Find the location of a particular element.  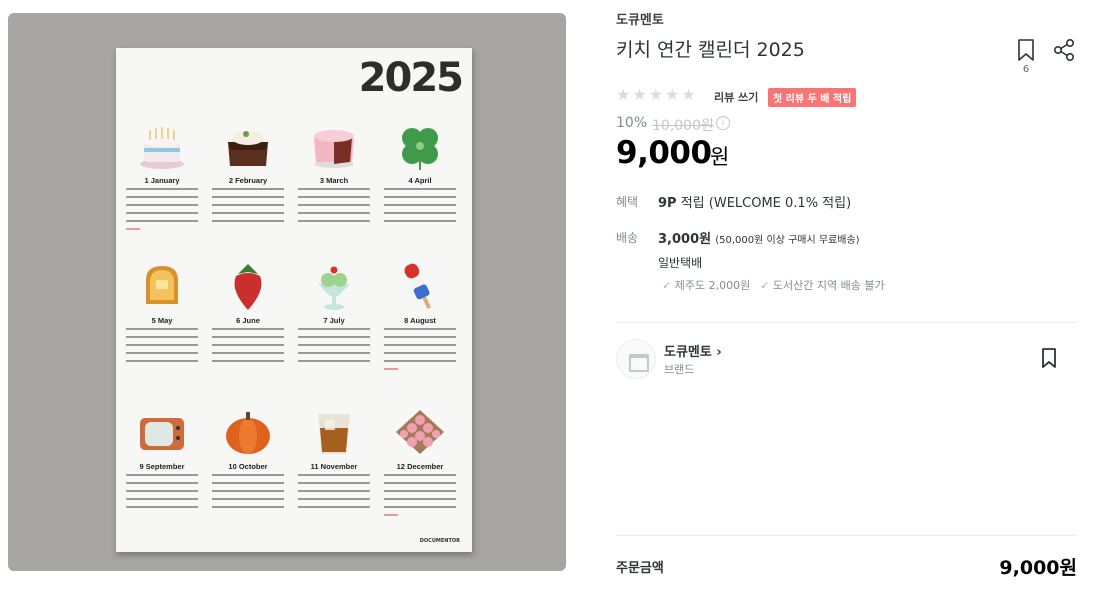

month-may: 5 May is located at coordinates (162, 331).